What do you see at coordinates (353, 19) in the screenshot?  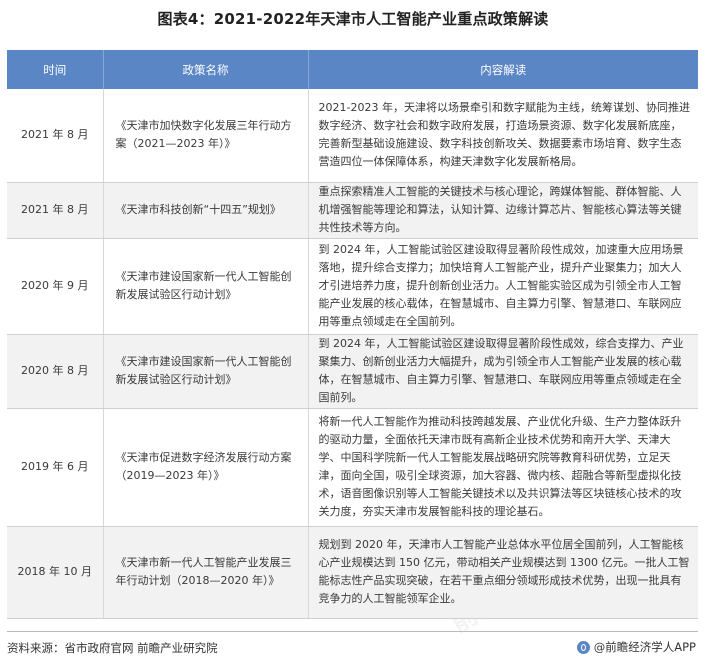 I see `chart-title: 图表4：2021-2022年天津市人工智能产业重点政策解读` at bounding box center [353, 19].